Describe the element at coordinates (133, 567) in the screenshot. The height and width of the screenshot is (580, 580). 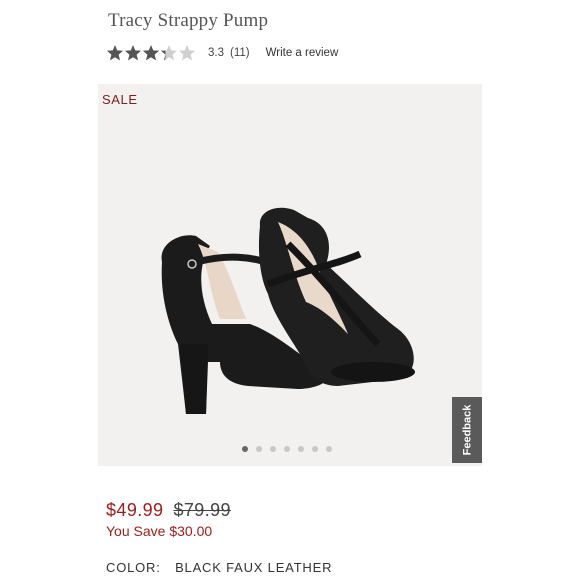
I see `color-label: COLOR:` at that location.